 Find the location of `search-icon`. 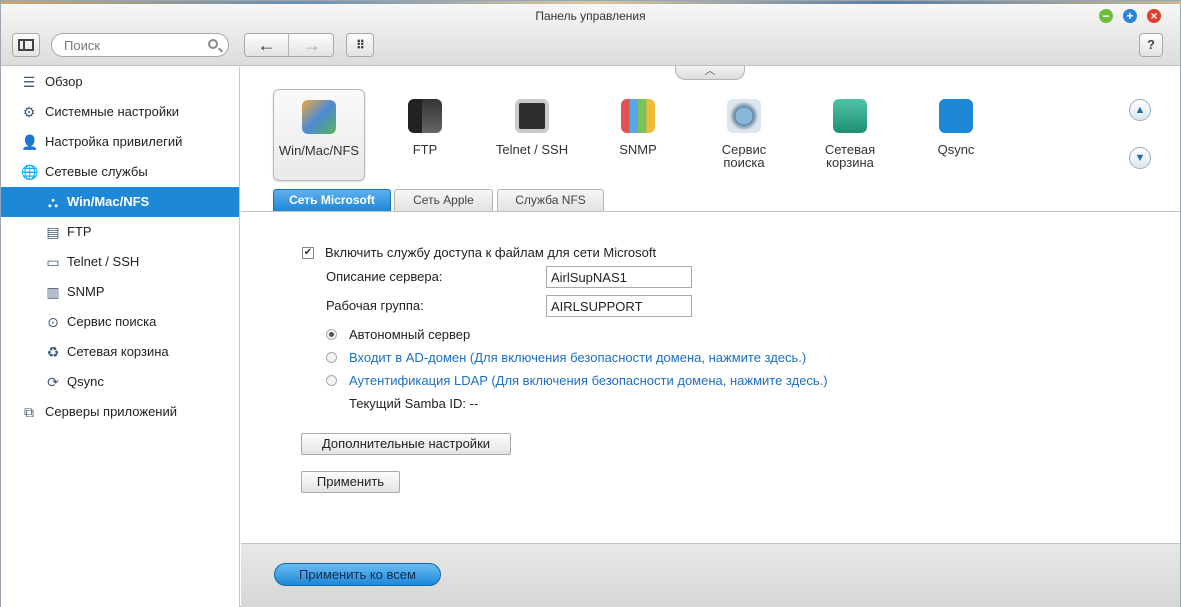

search-icon is located at coordinates (213, 44).